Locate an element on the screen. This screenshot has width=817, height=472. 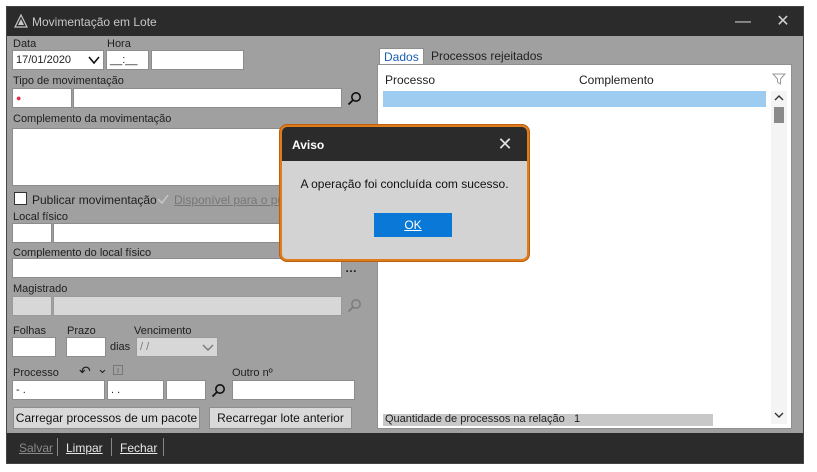
dialog-message: A operação foi concluída com sucesso. is located at coordinates (404, 184).